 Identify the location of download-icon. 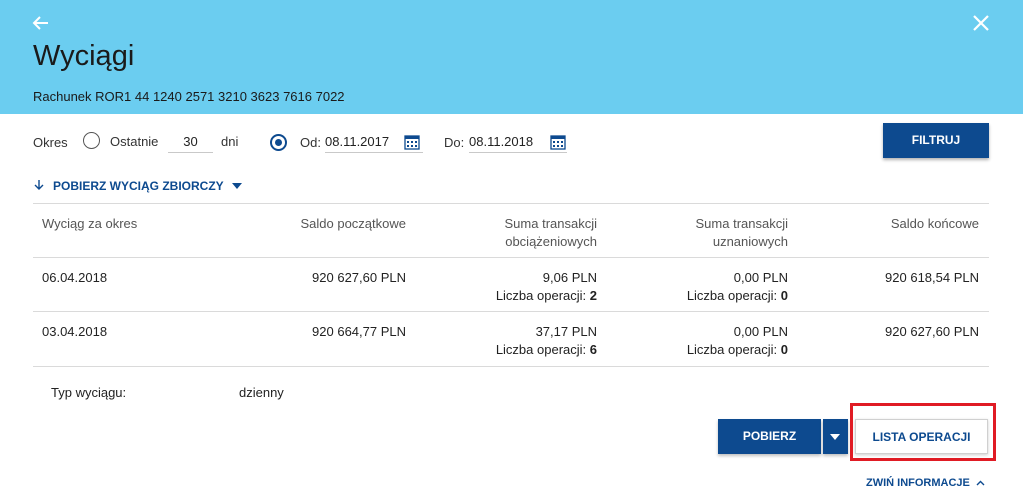
(39, 185).